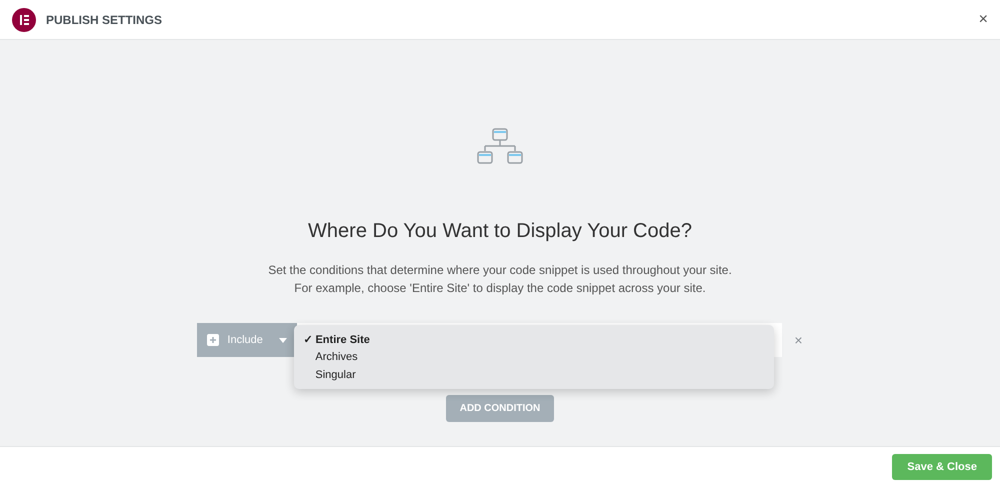 The image size is (1000, 486). I want to click on caret-icon, so click(283, 340).